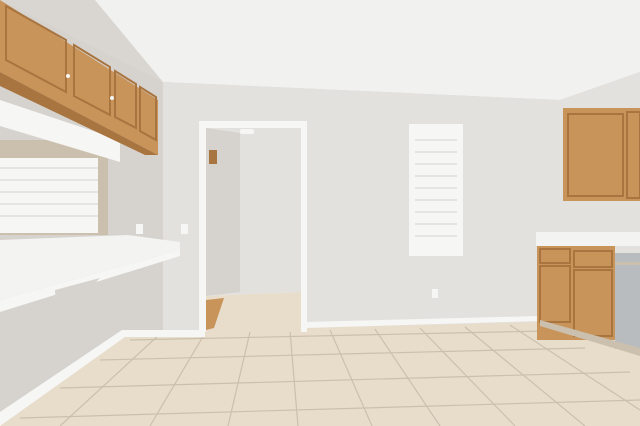 The image size is (640, 426). Describe the element at coordinates (435, 293) in the screenshot. I see `wall-outlet-icon-lower` at that location.